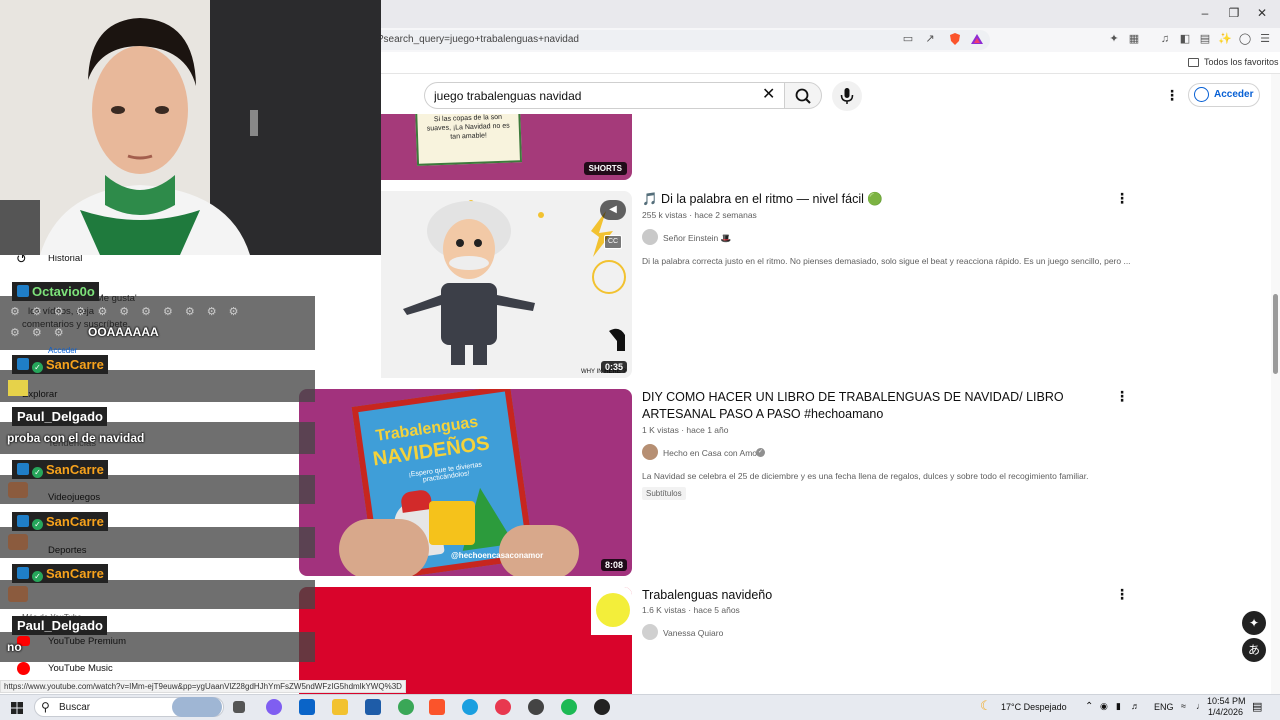  What do you see at coordinates (1245, 39) in the screenshot?
I see `vpn-icon: ◯` at bounding box center [1245, 39].